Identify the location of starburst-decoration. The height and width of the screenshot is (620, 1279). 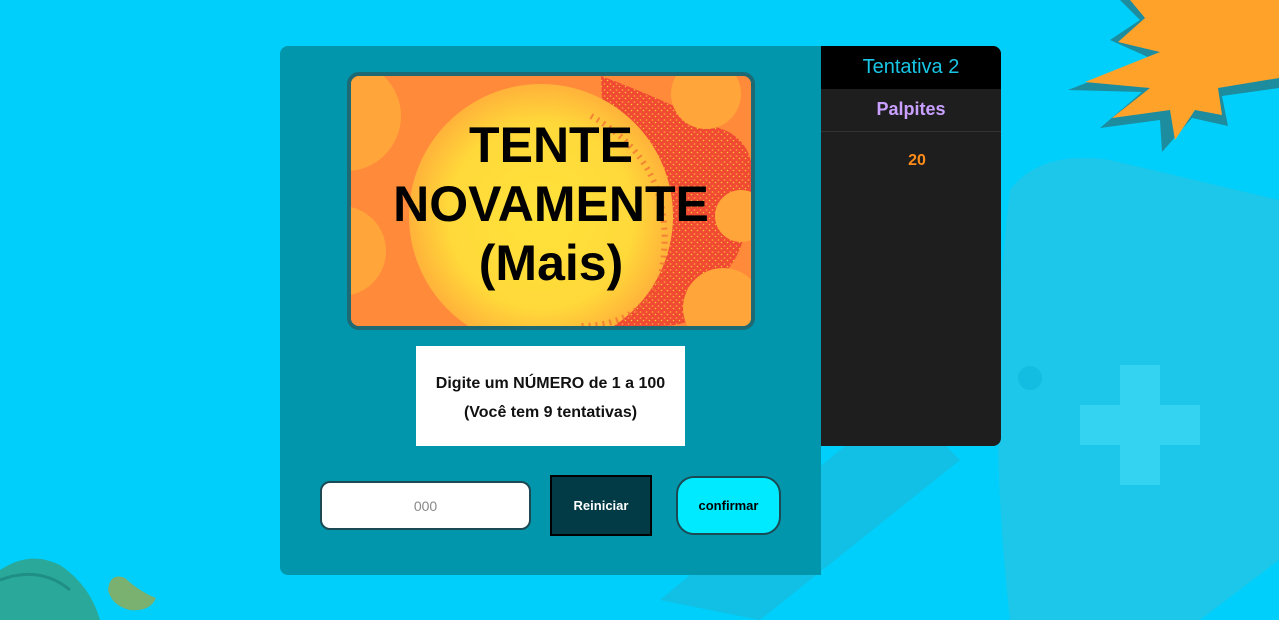
(1173, 76).